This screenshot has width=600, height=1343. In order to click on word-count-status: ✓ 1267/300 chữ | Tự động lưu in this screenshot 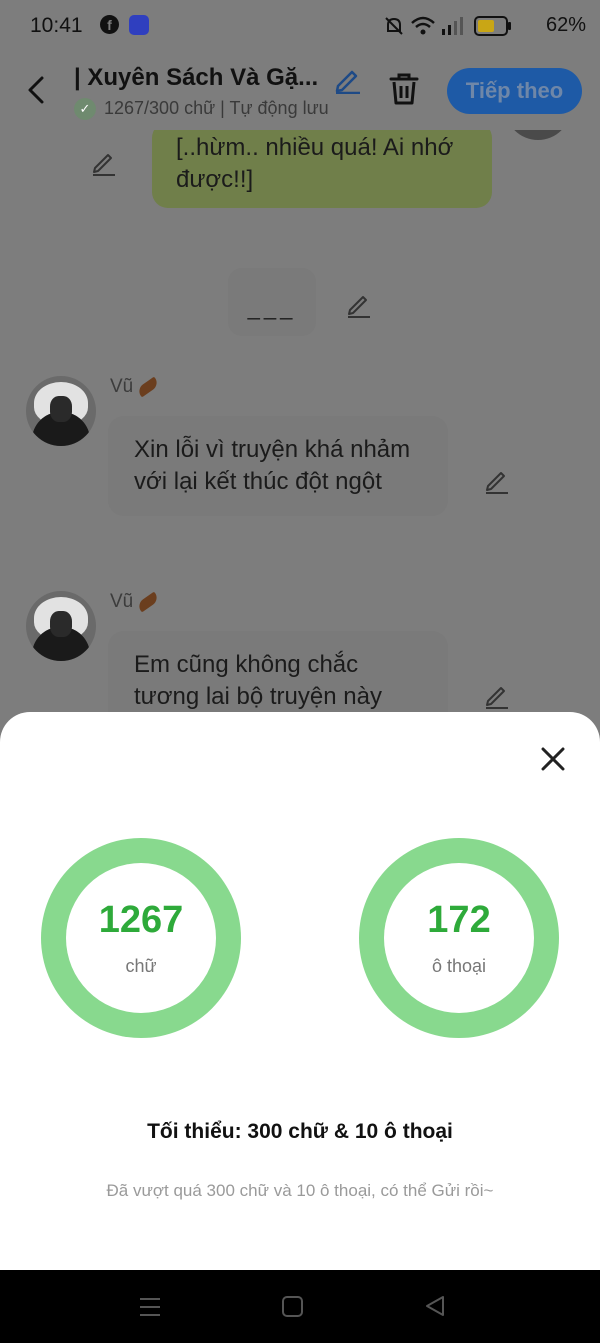, I will do `click(201, 109)`.